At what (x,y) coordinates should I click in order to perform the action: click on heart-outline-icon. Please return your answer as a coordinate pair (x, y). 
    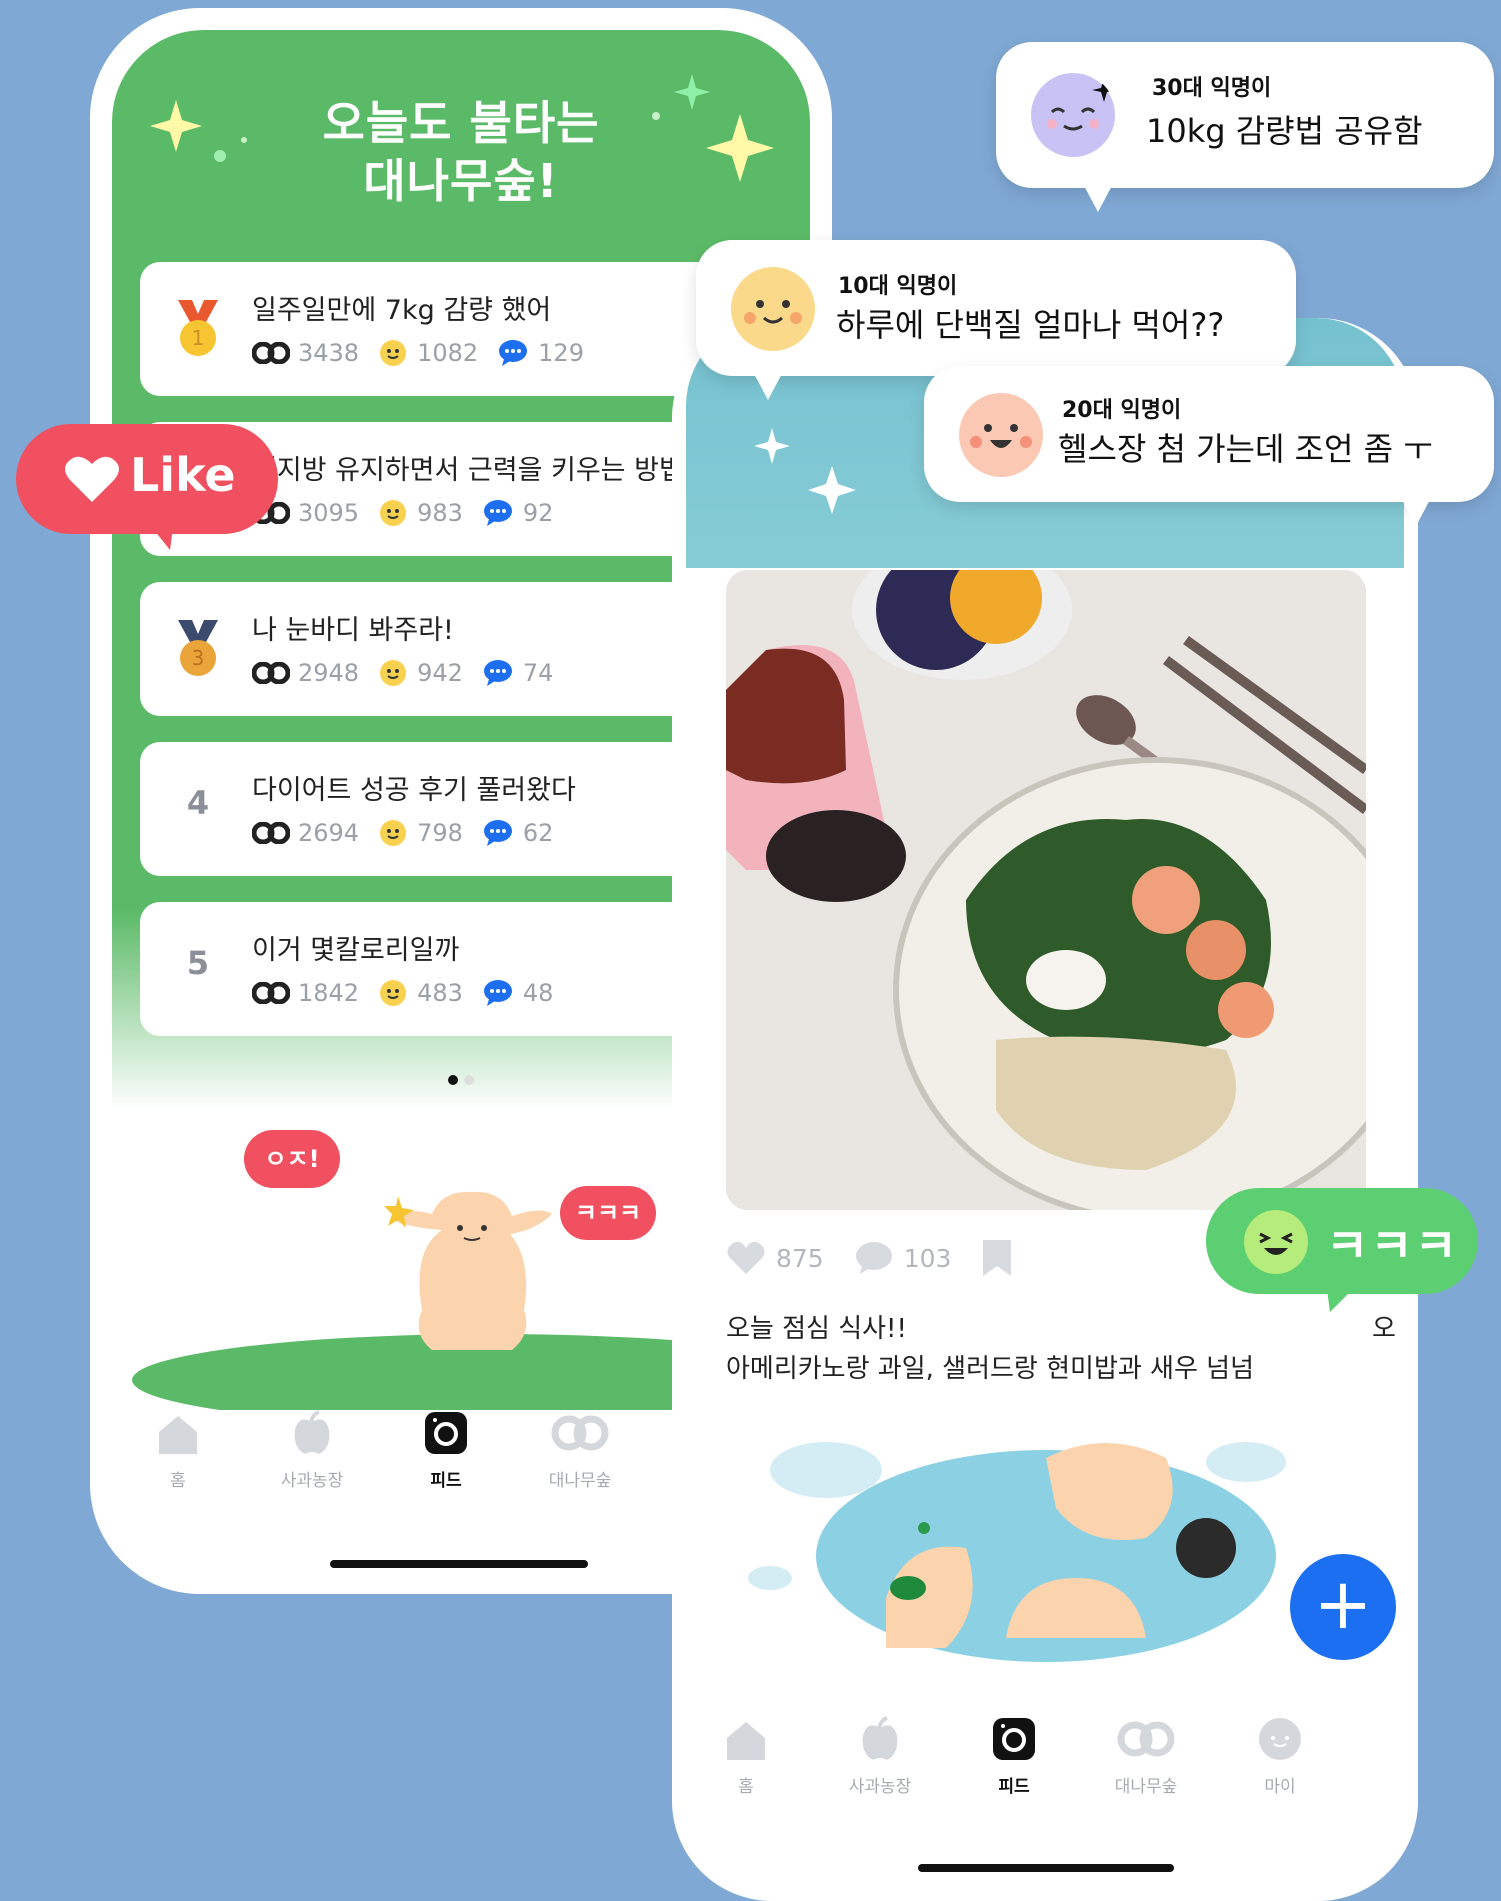
    Looking at the image, I should click on (746, 1257).